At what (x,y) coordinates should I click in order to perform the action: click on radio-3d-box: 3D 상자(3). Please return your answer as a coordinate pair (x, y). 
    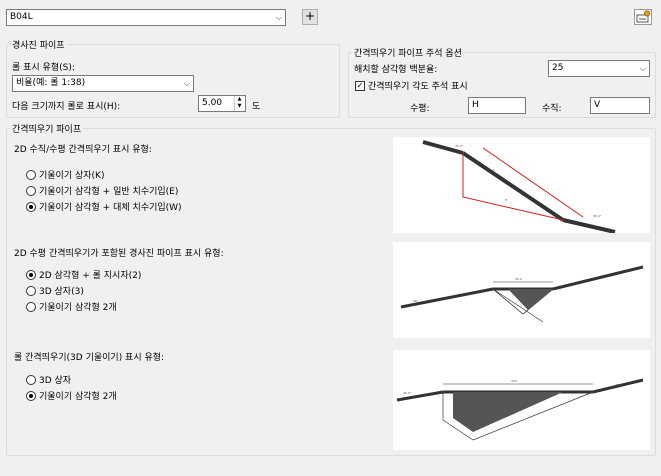
    Looking at the image, I should click on (55, 290).